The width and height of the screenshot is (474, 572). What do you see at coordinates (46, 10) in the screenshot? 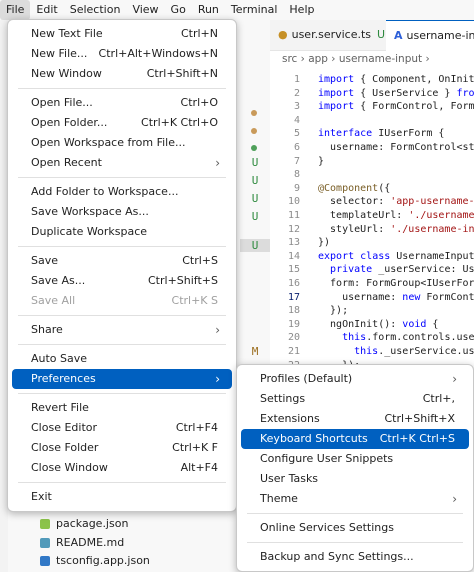
I see `menu-edit: Edit` at bounding box center [46, 10].